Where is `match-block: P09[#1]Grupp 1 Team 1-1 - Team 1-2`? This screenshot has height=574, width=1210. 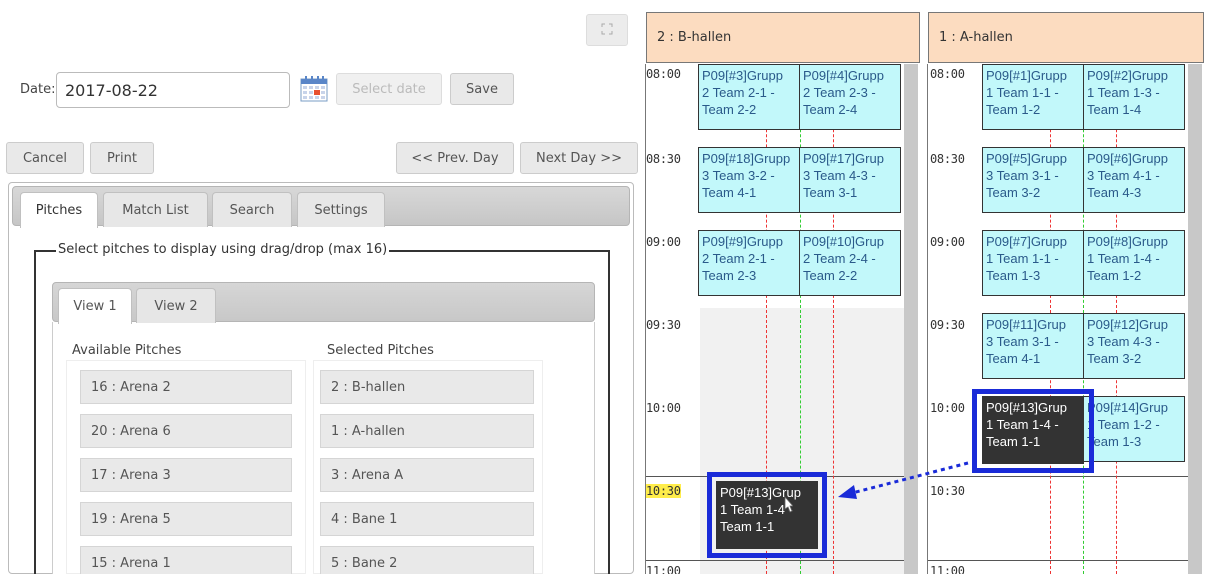 match-block: P09[#1]Grupp 1 Team 1-1 - Team 1-2 is located at coordinates (1033, 97).